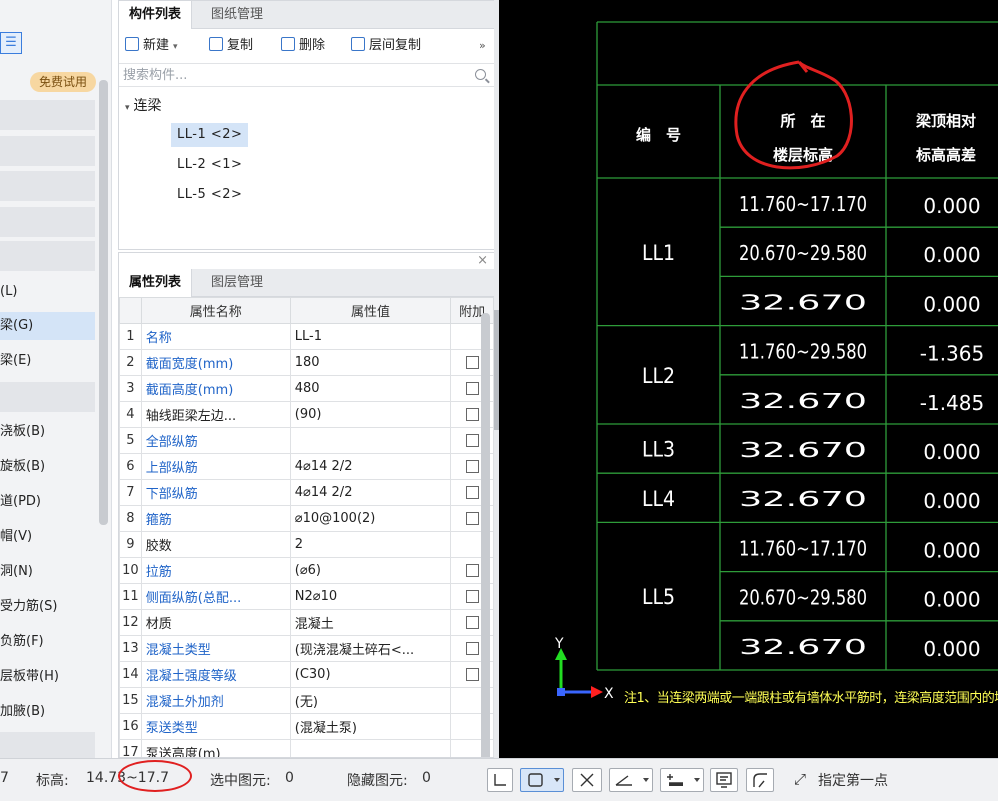  What do you see at coordinates (143, 105) in the screenshot?
I see `tree-root: ▾ 连梁` at bounding box center [143, 105].